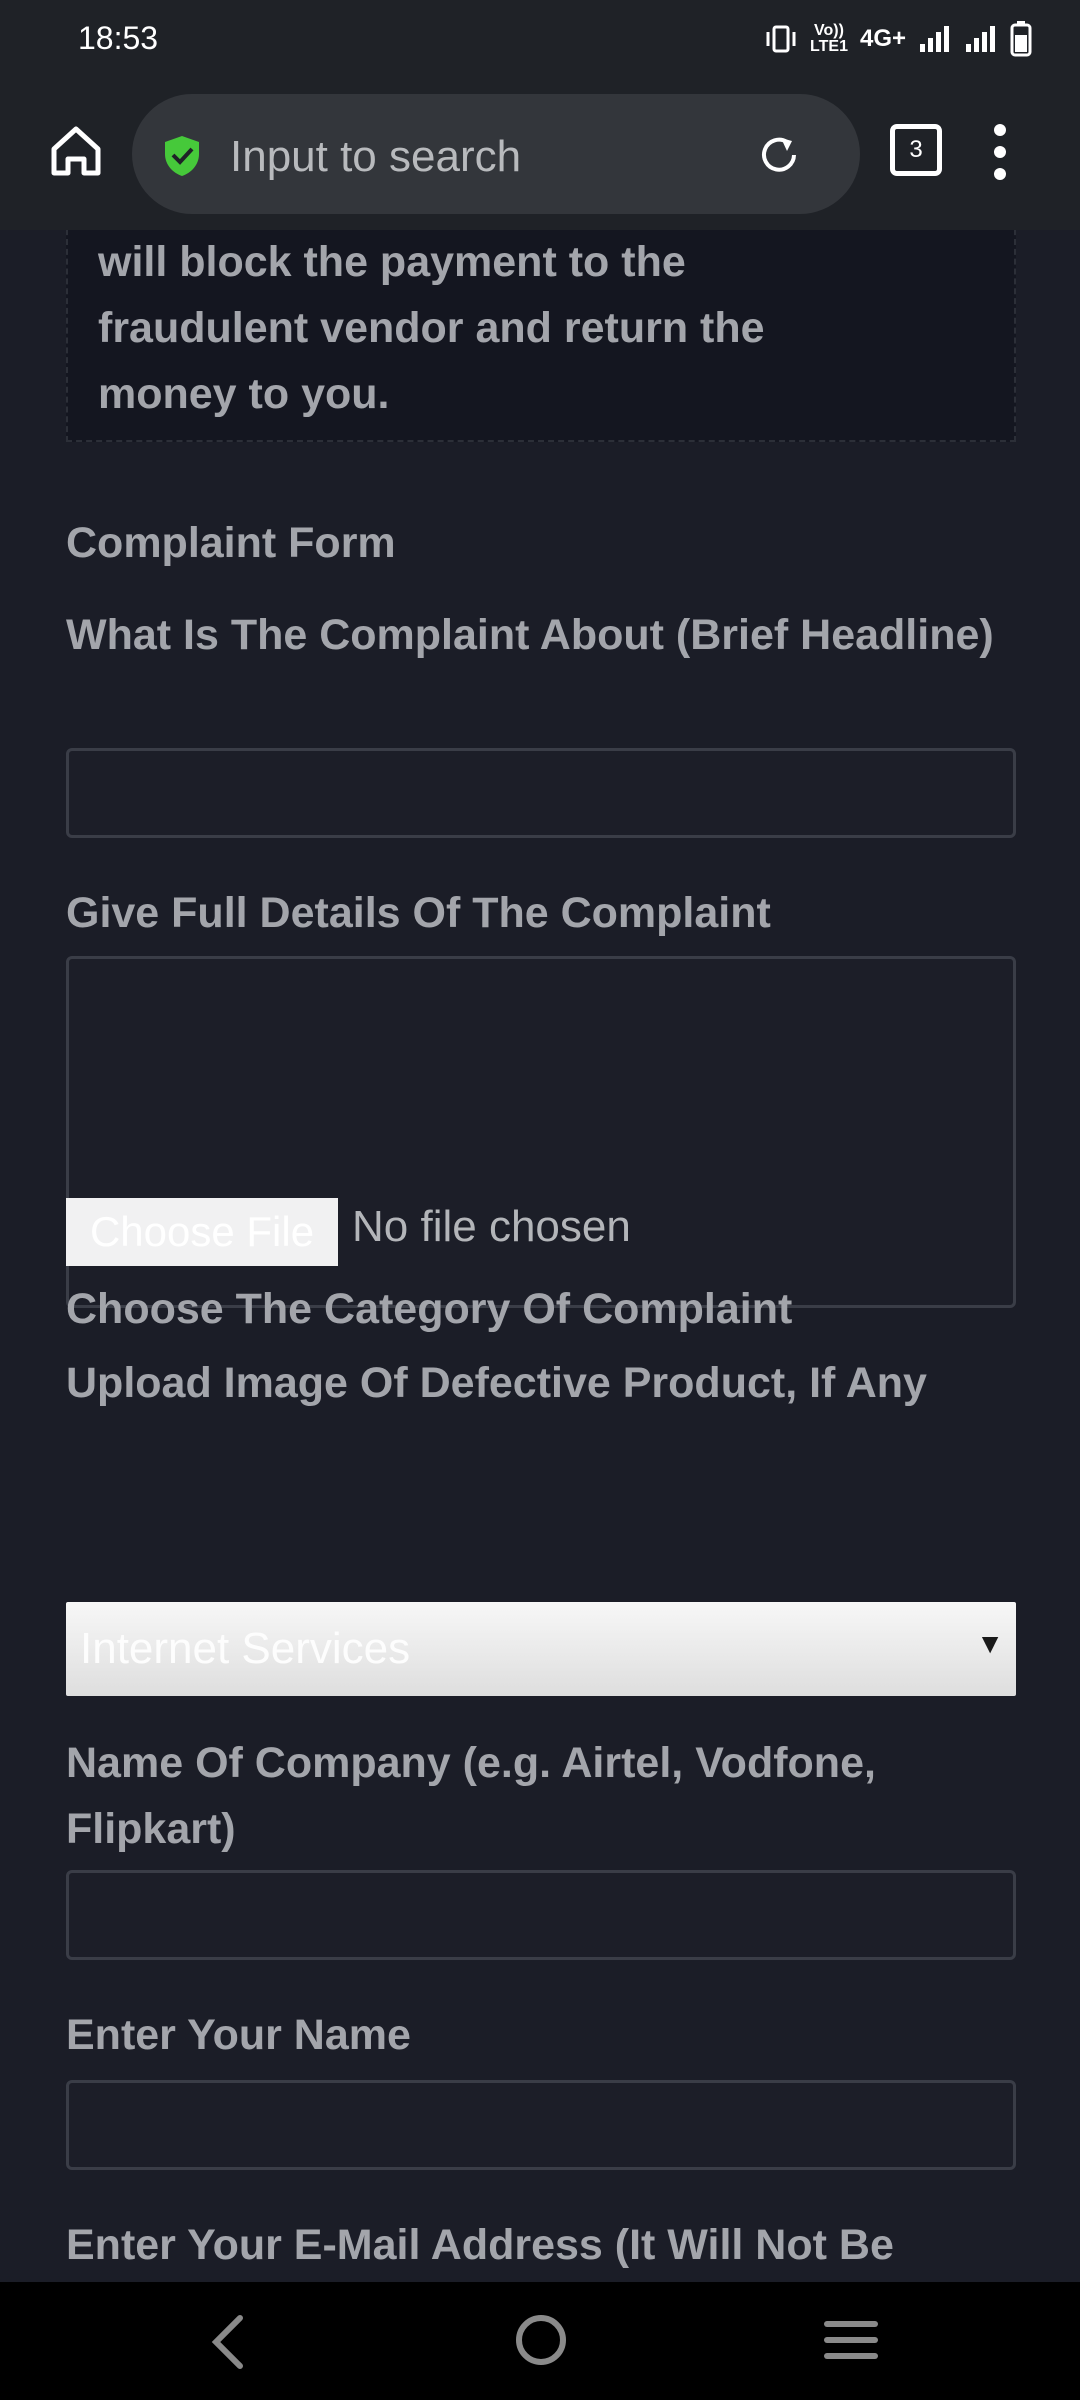  What do you see at coordinates (238, 2035) in the screenshot?
I see `name-label: Enter Your Name` at bounding box center [238, 2035].